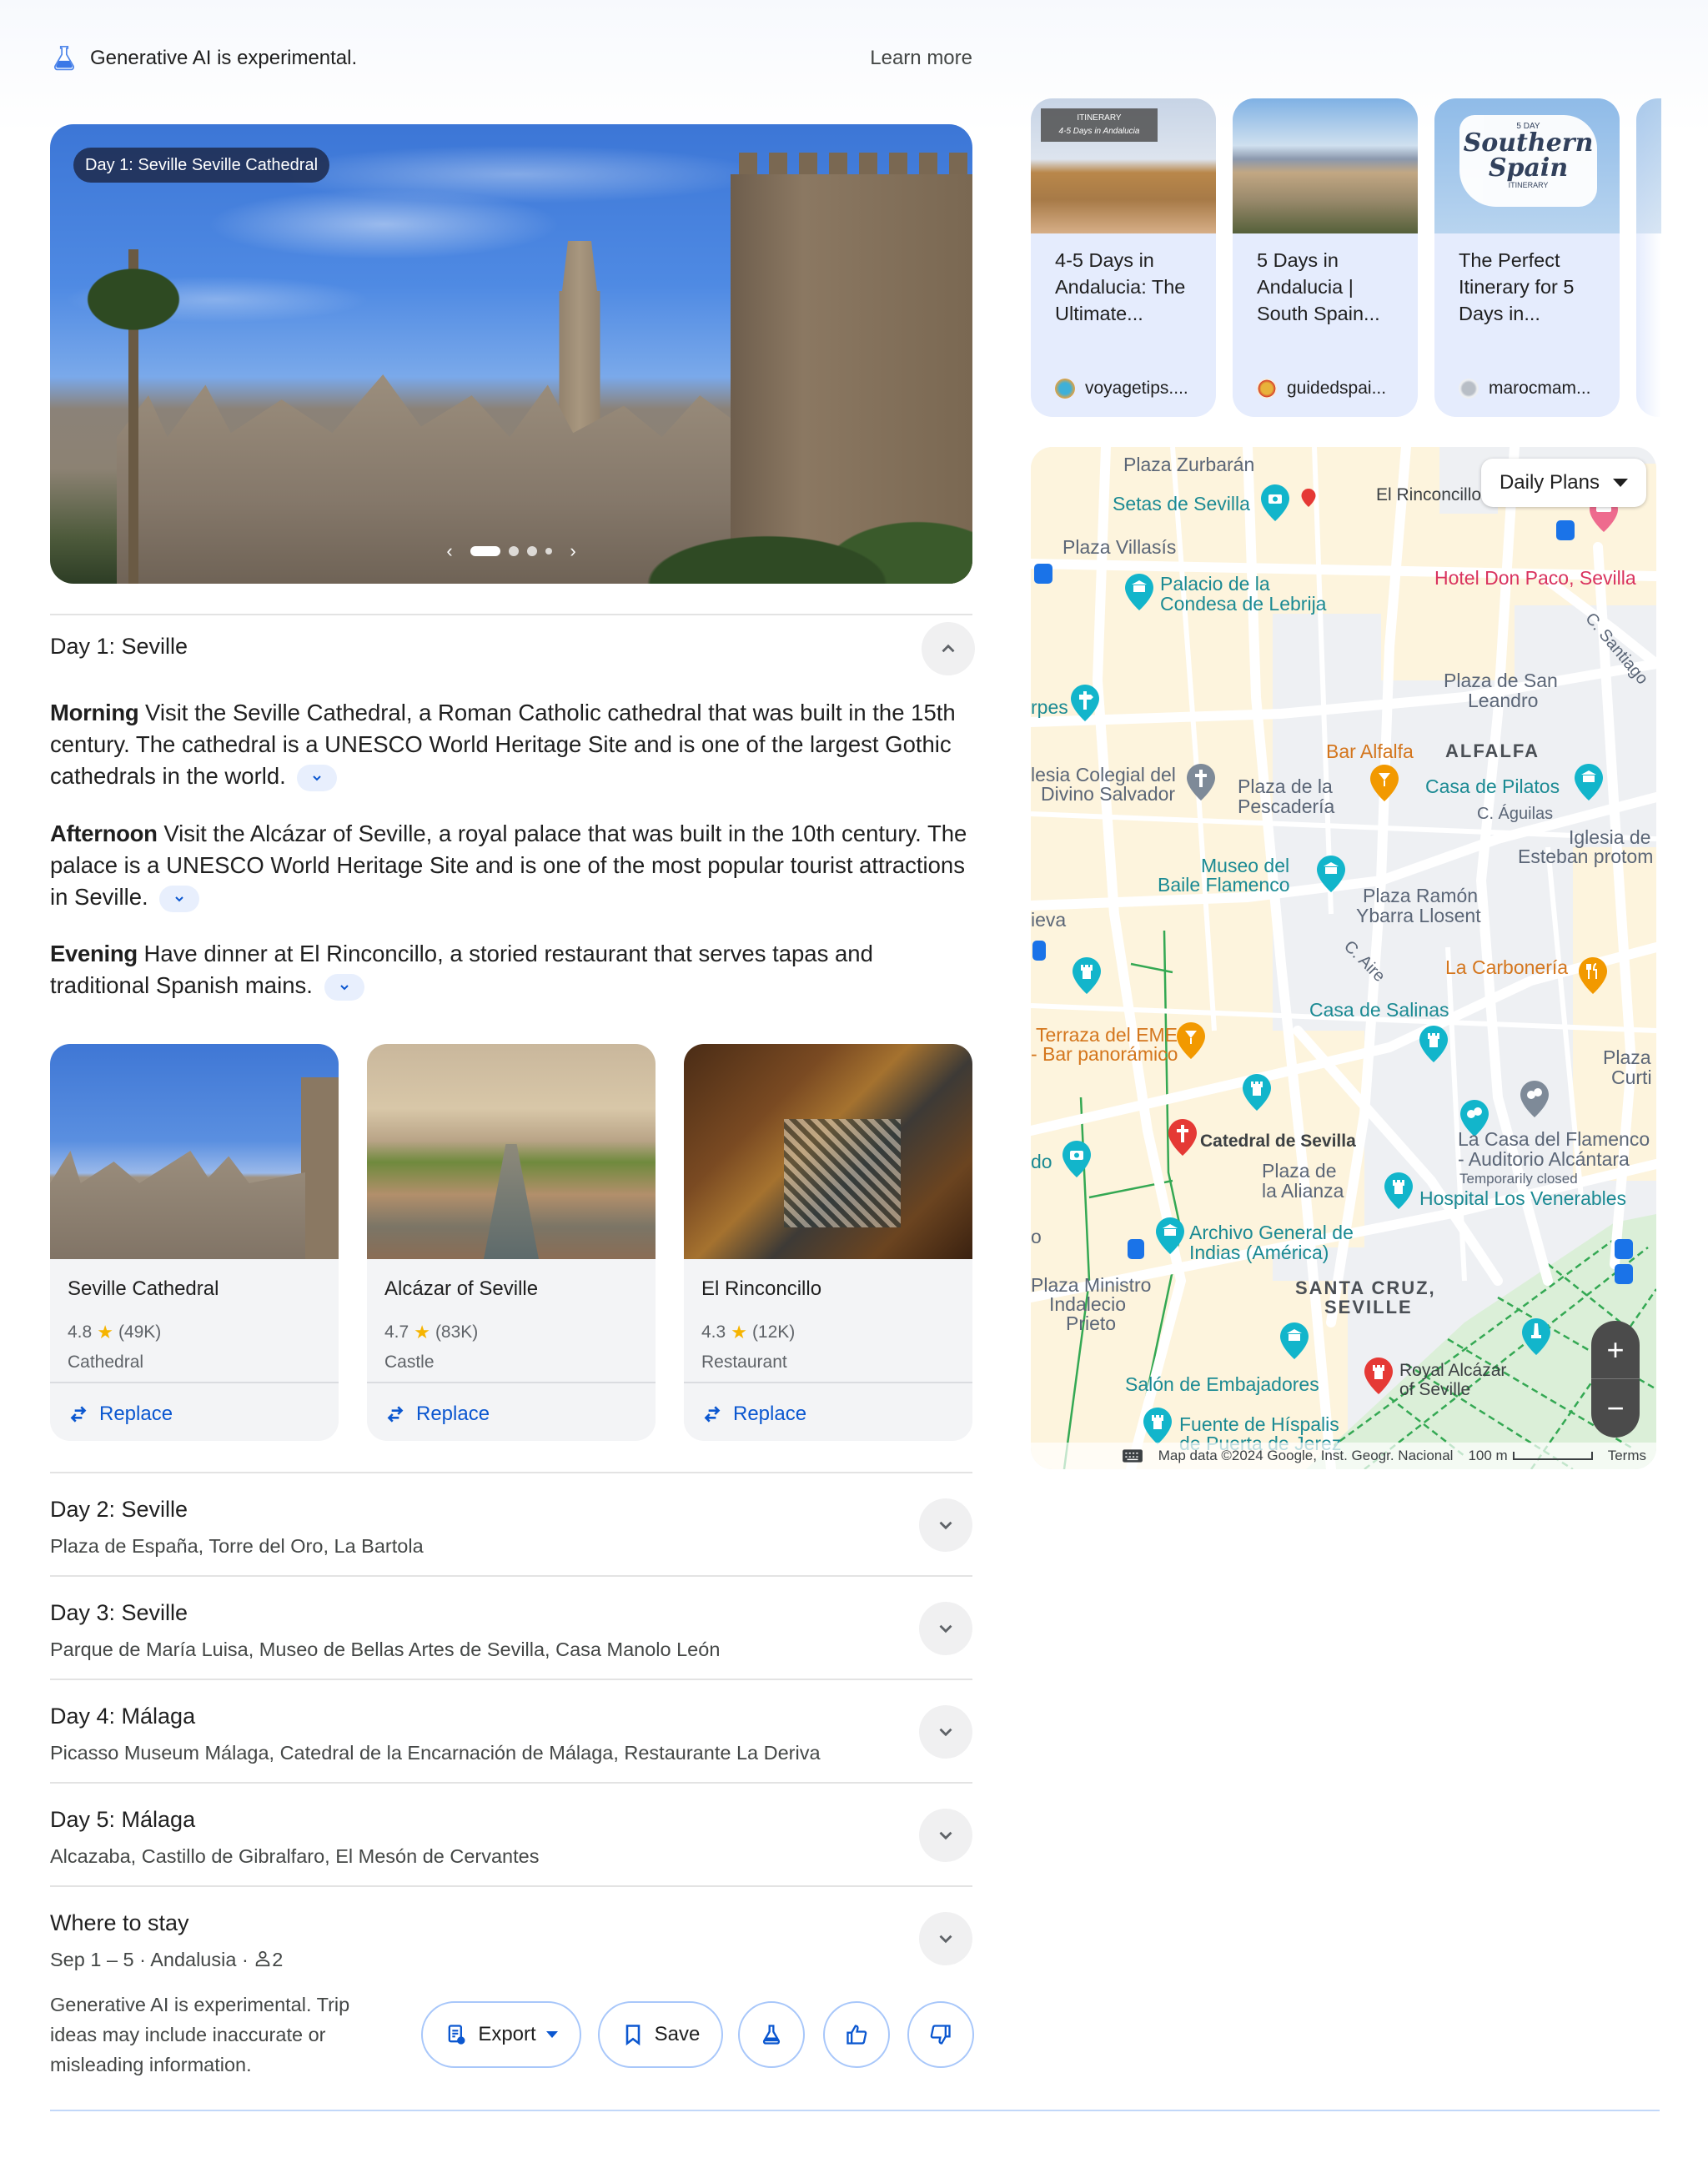 This screenshot has width=1708, height=2163. What do you see at coordinates (1536, 1336) in the screenshot?
I see `monument-pin-icon` at bounding box center [1536, 1336].